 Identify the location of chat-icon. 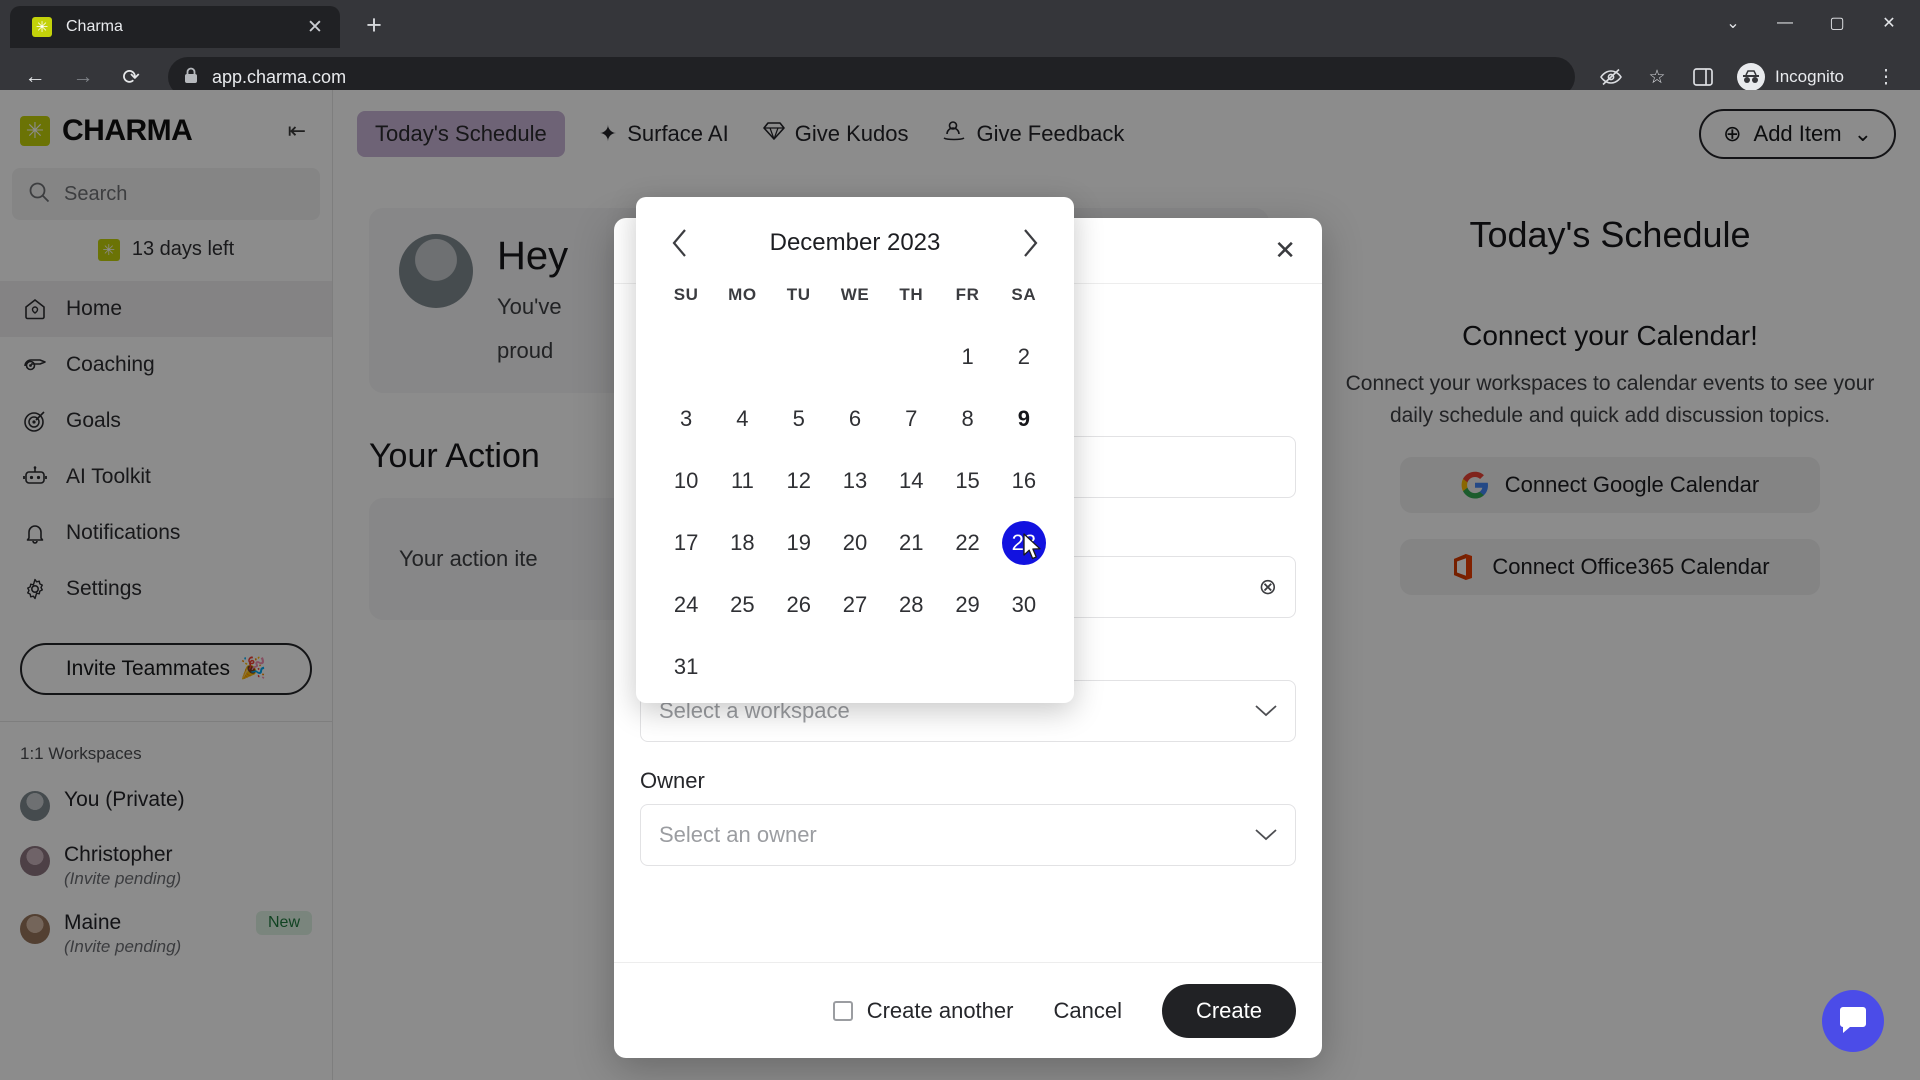
(1853, 1020).